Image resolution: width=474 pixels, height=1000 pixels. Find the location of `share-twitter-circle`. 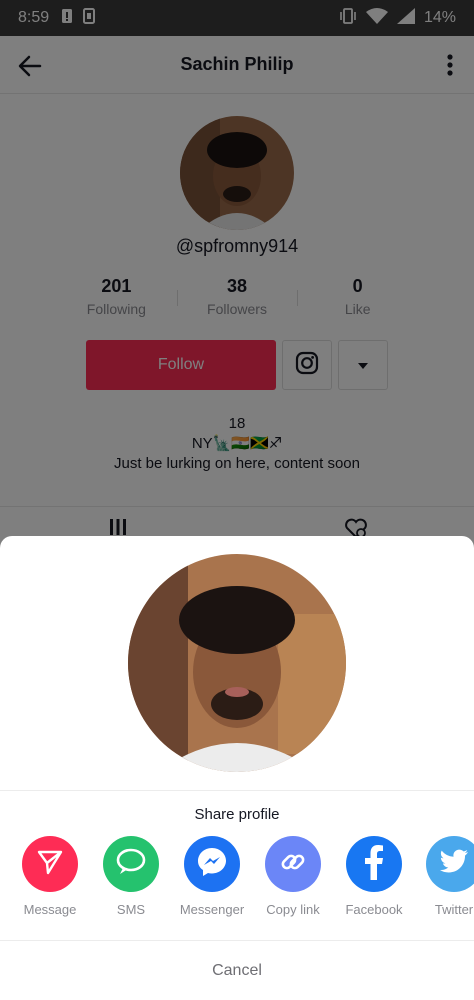

share-twitter-circle is located at coordinates (450, 864).